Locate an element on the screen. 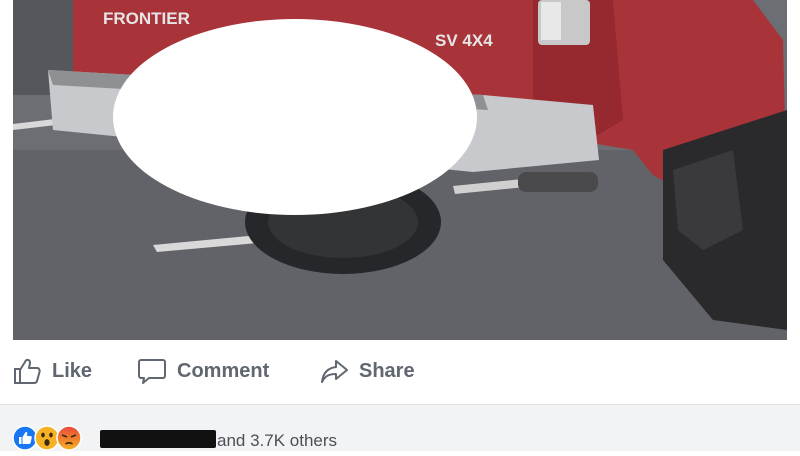  redacted-names is located at coordinates (158, 439).